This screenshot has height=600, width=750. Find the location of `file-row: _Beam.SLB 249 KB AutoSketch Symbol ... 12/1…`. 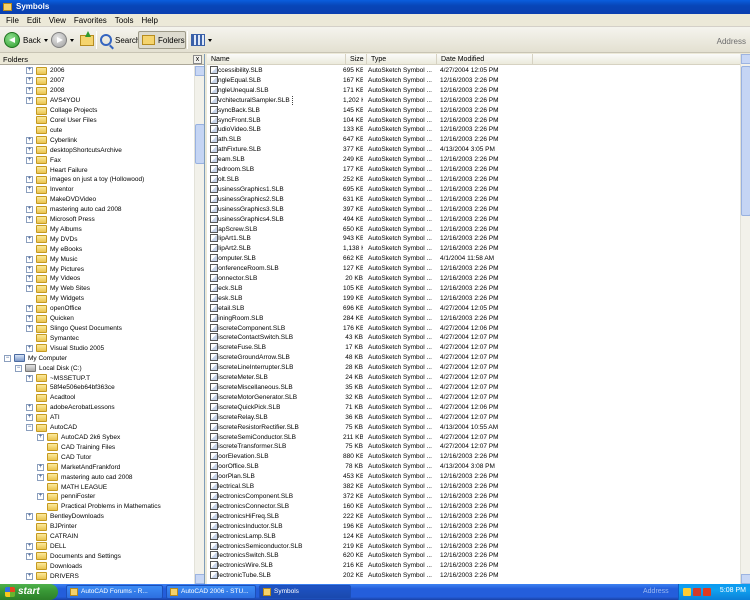

file-row: _Beam.SLB 249 KB AutoSketch Symbol ... 12/1… is located at coordinates (473, 160).